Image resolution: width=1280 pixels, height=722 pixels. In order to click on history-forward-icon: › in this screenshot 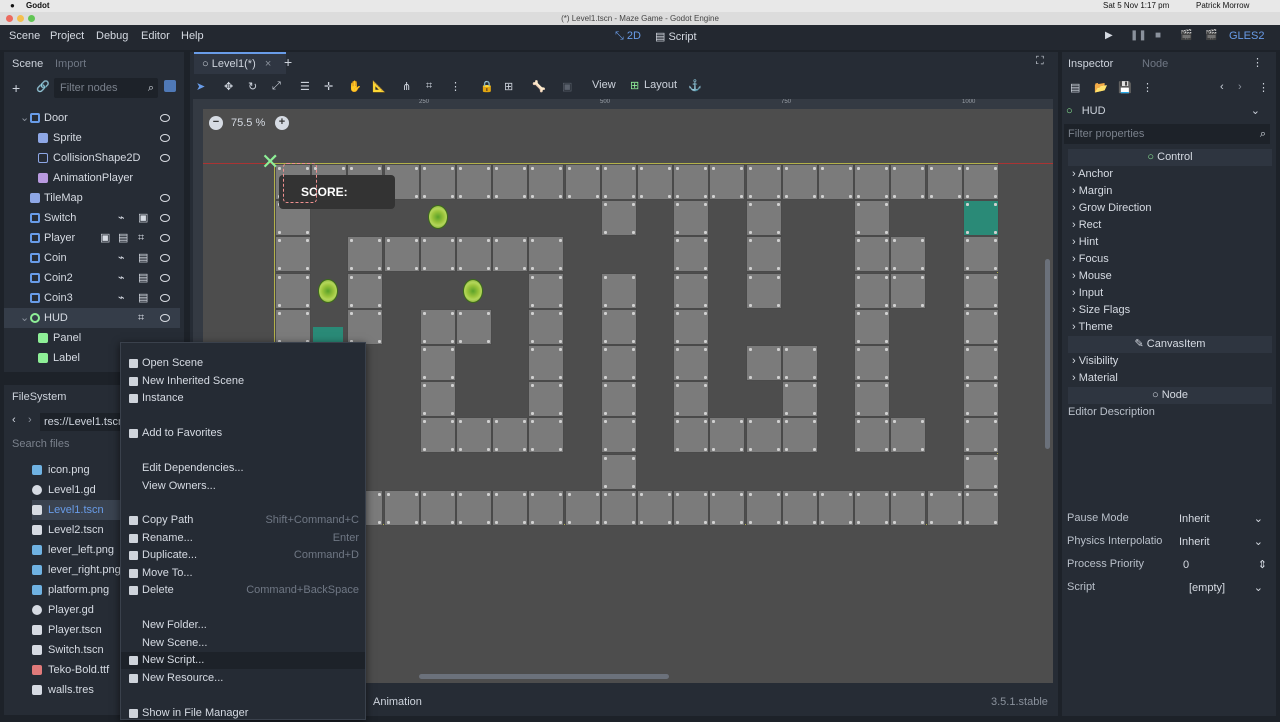, I will do `click(1240, 87)`.